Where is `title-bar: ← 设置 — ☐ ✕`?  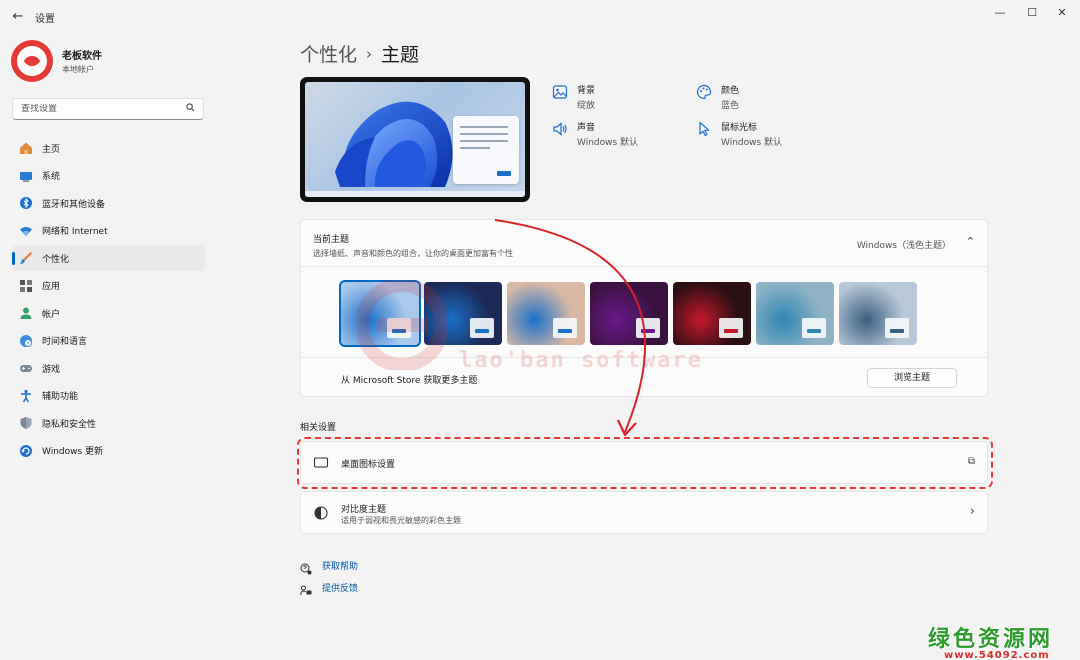
title-bar: ← 设置 — ☐ ✕ is located at coordinates (540, 17).